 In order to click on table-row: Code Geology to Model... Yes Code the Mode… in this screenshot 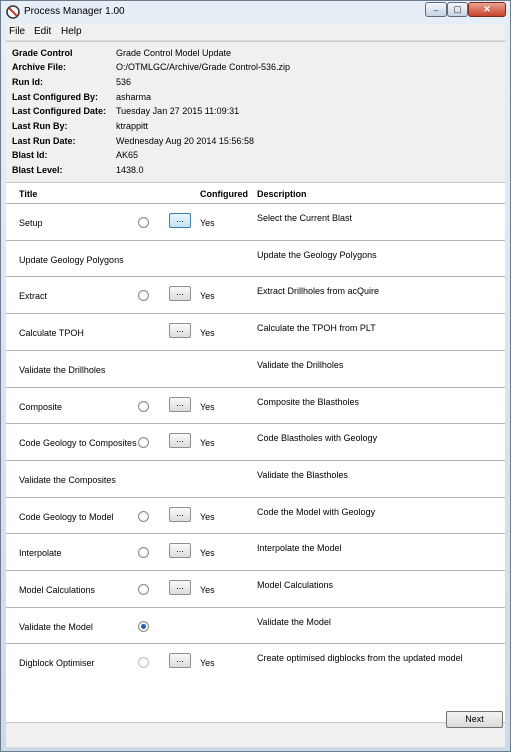, I will do `click(255, 515)`.